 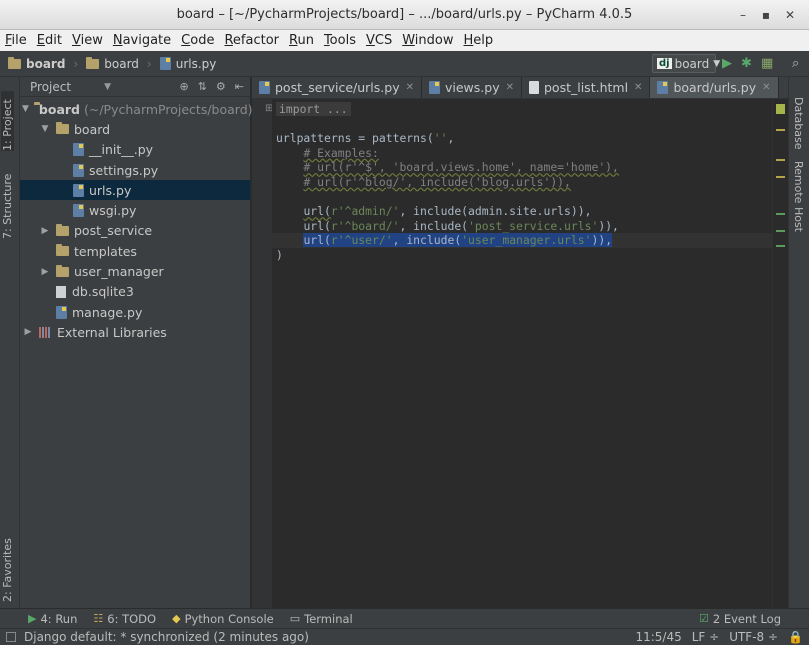 What do you see at coordinates (52, 619) in the screenshot?
I see `run-tool-button: ▶ 4: Run` at bounding box center [52, 619].